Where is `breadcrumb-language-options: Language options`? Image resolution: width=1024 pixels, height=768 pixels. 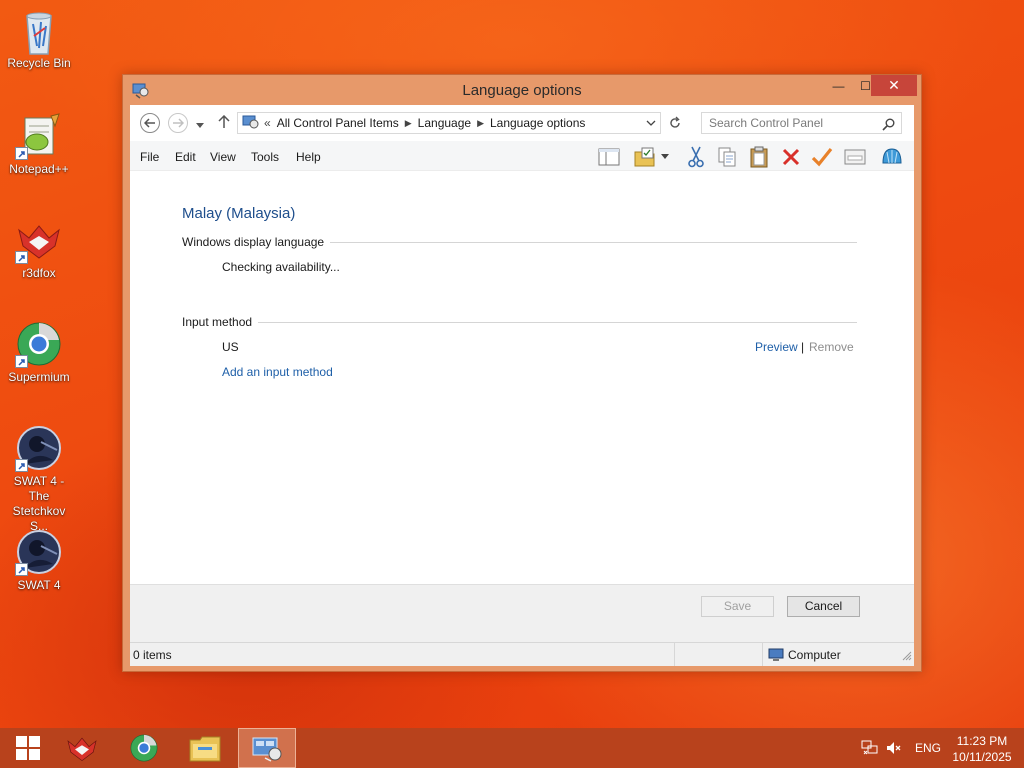
breadcrumb-language-options: Language options is located at coordinates (537, 123).